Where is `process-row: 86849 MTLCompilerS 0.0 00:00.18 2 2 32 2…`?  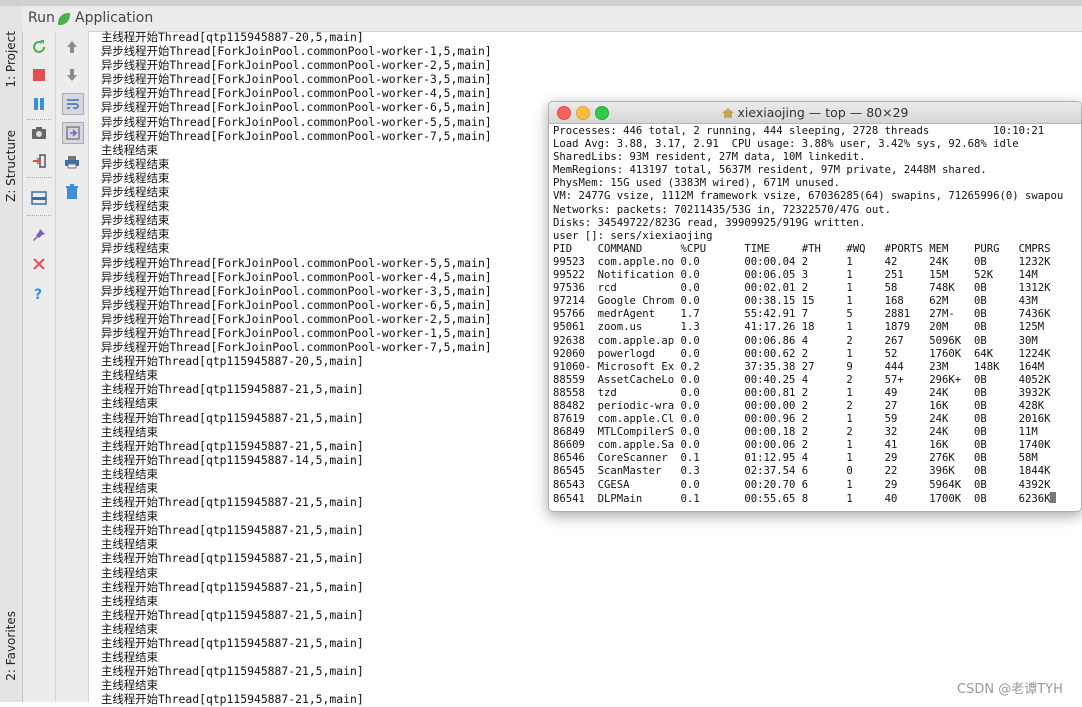
process-row: 86849 MTLCompilerS 0.0 00:00.18 2 2 32 2… is located at coordinates (795, 432).